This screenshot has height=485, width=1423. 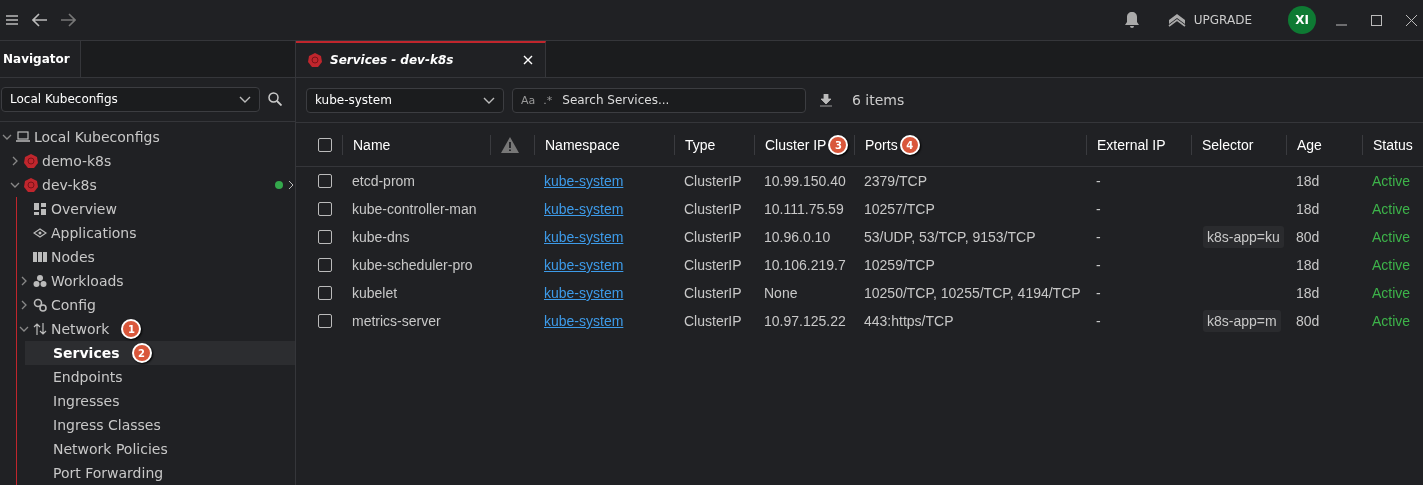 What do you see at coordinates (160, 353) in the screenshot?
I see `tree-item: Services 2` at bounding box center [160, 353].